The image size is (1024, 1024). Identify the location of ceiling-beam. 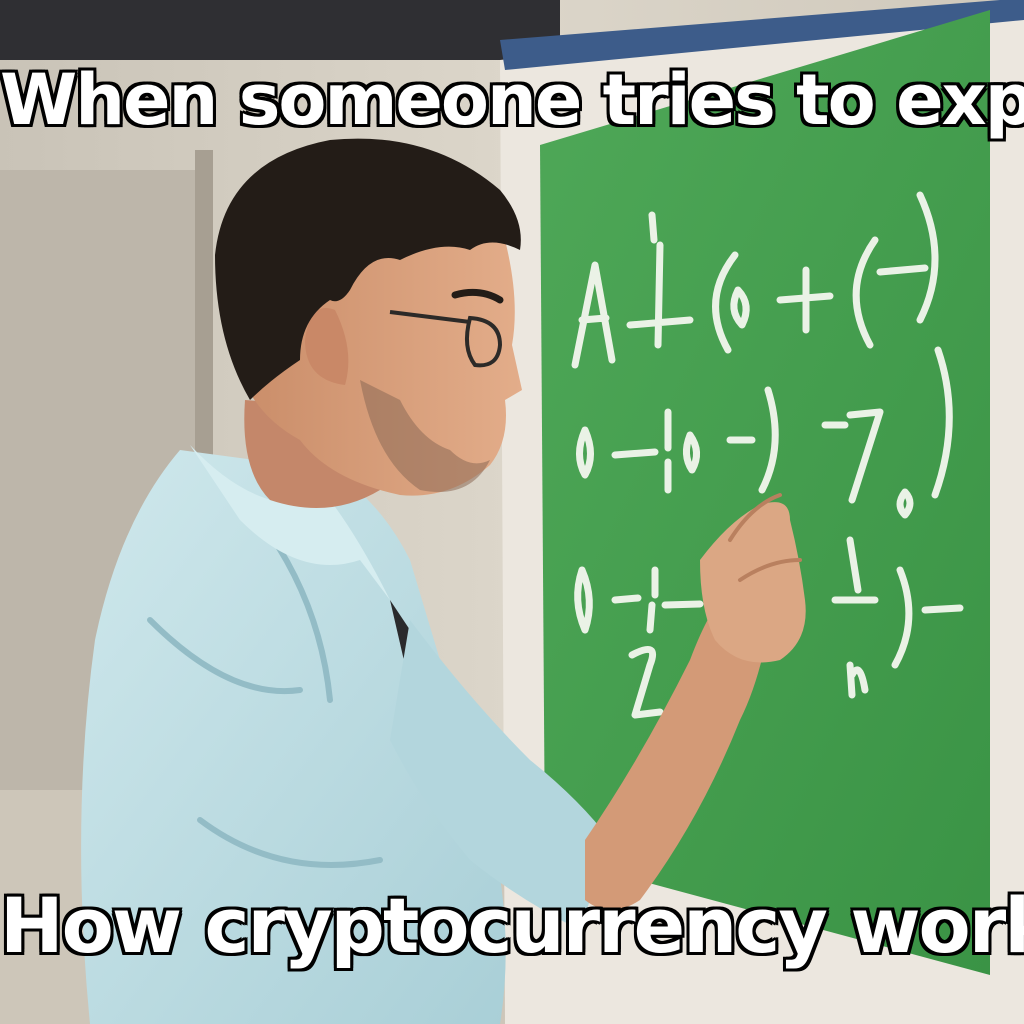
(280, 30).